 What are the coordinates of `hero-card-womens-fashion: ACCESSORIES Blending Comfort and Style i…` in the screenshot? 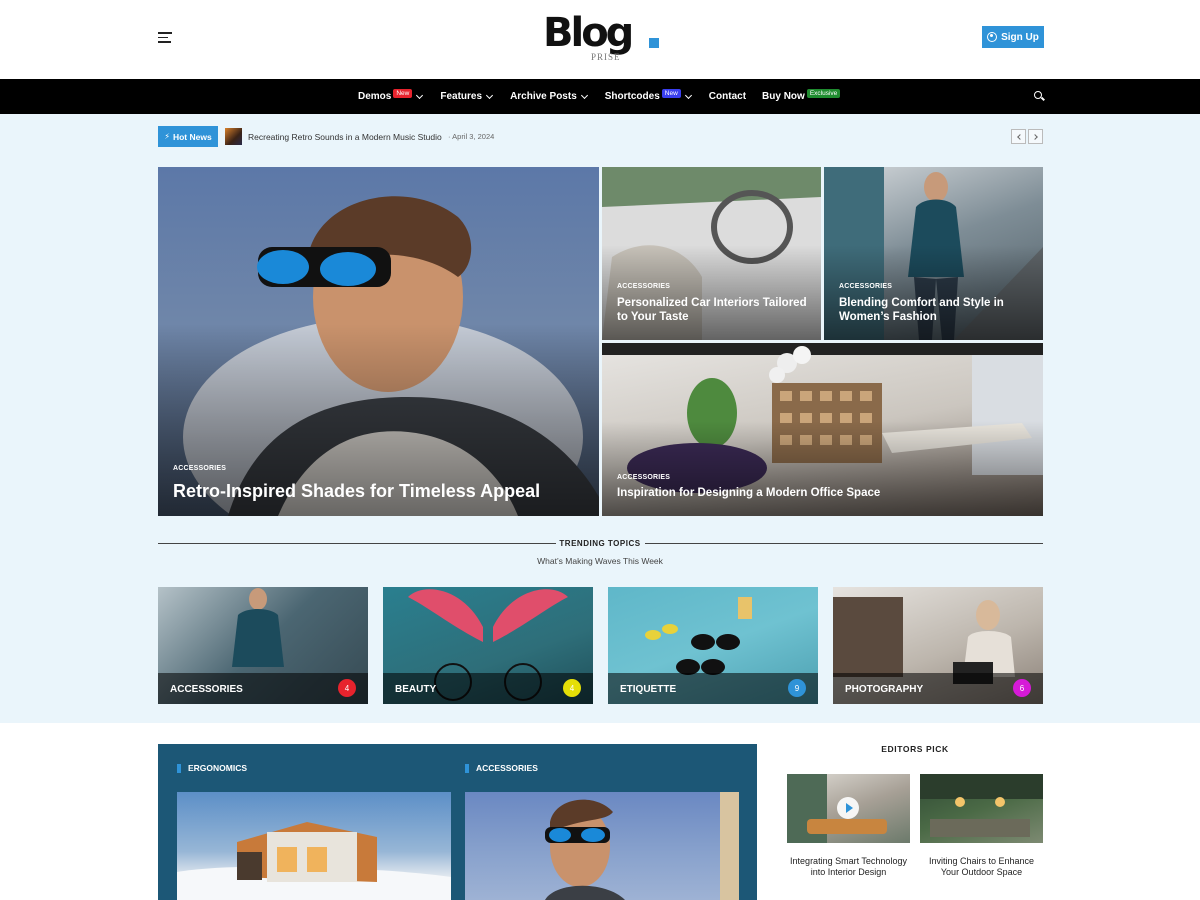 It's located at (933, 253).